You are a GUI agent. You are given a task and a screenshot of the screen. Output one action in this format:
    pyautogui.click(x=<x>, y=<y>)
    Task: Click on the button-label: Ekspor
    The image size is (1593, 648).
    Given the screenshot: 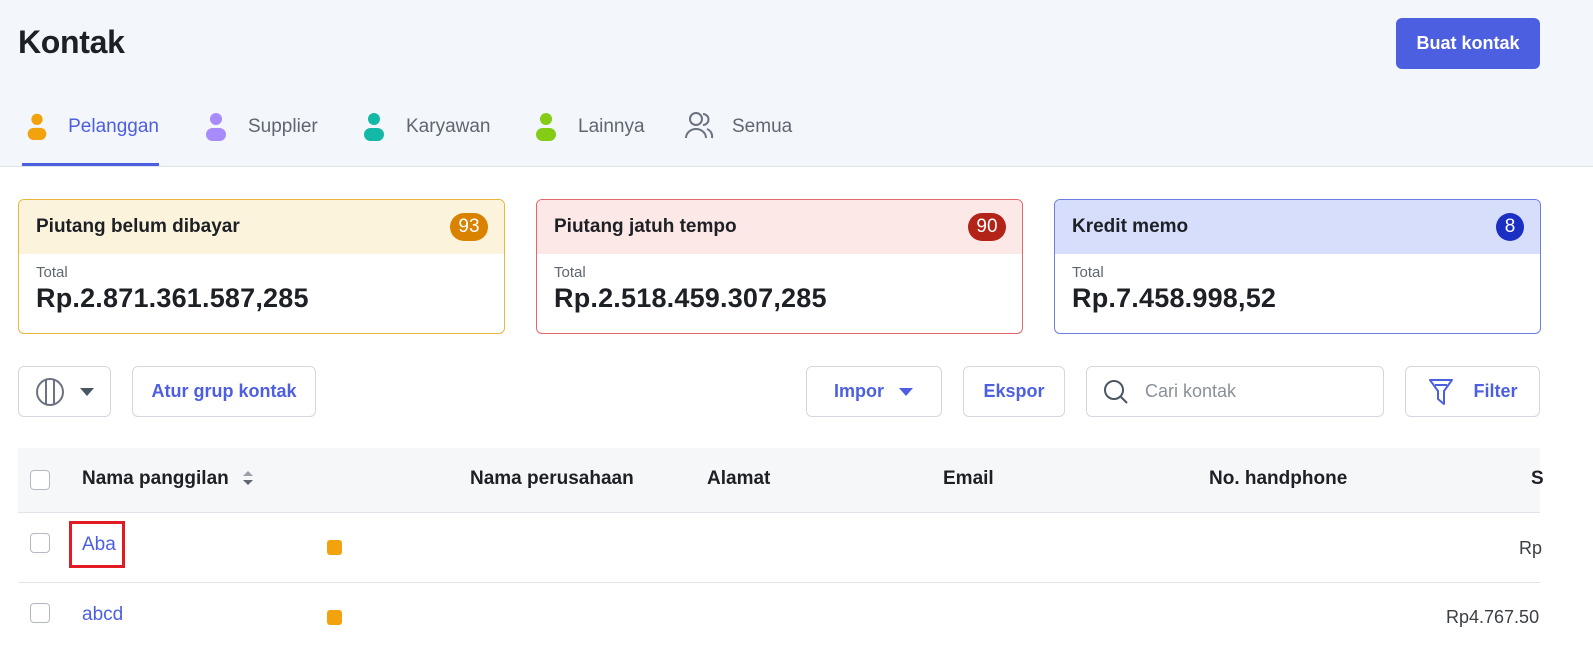 What is the action you would take?
    pyautogui.click(x=1014, y=391)
    